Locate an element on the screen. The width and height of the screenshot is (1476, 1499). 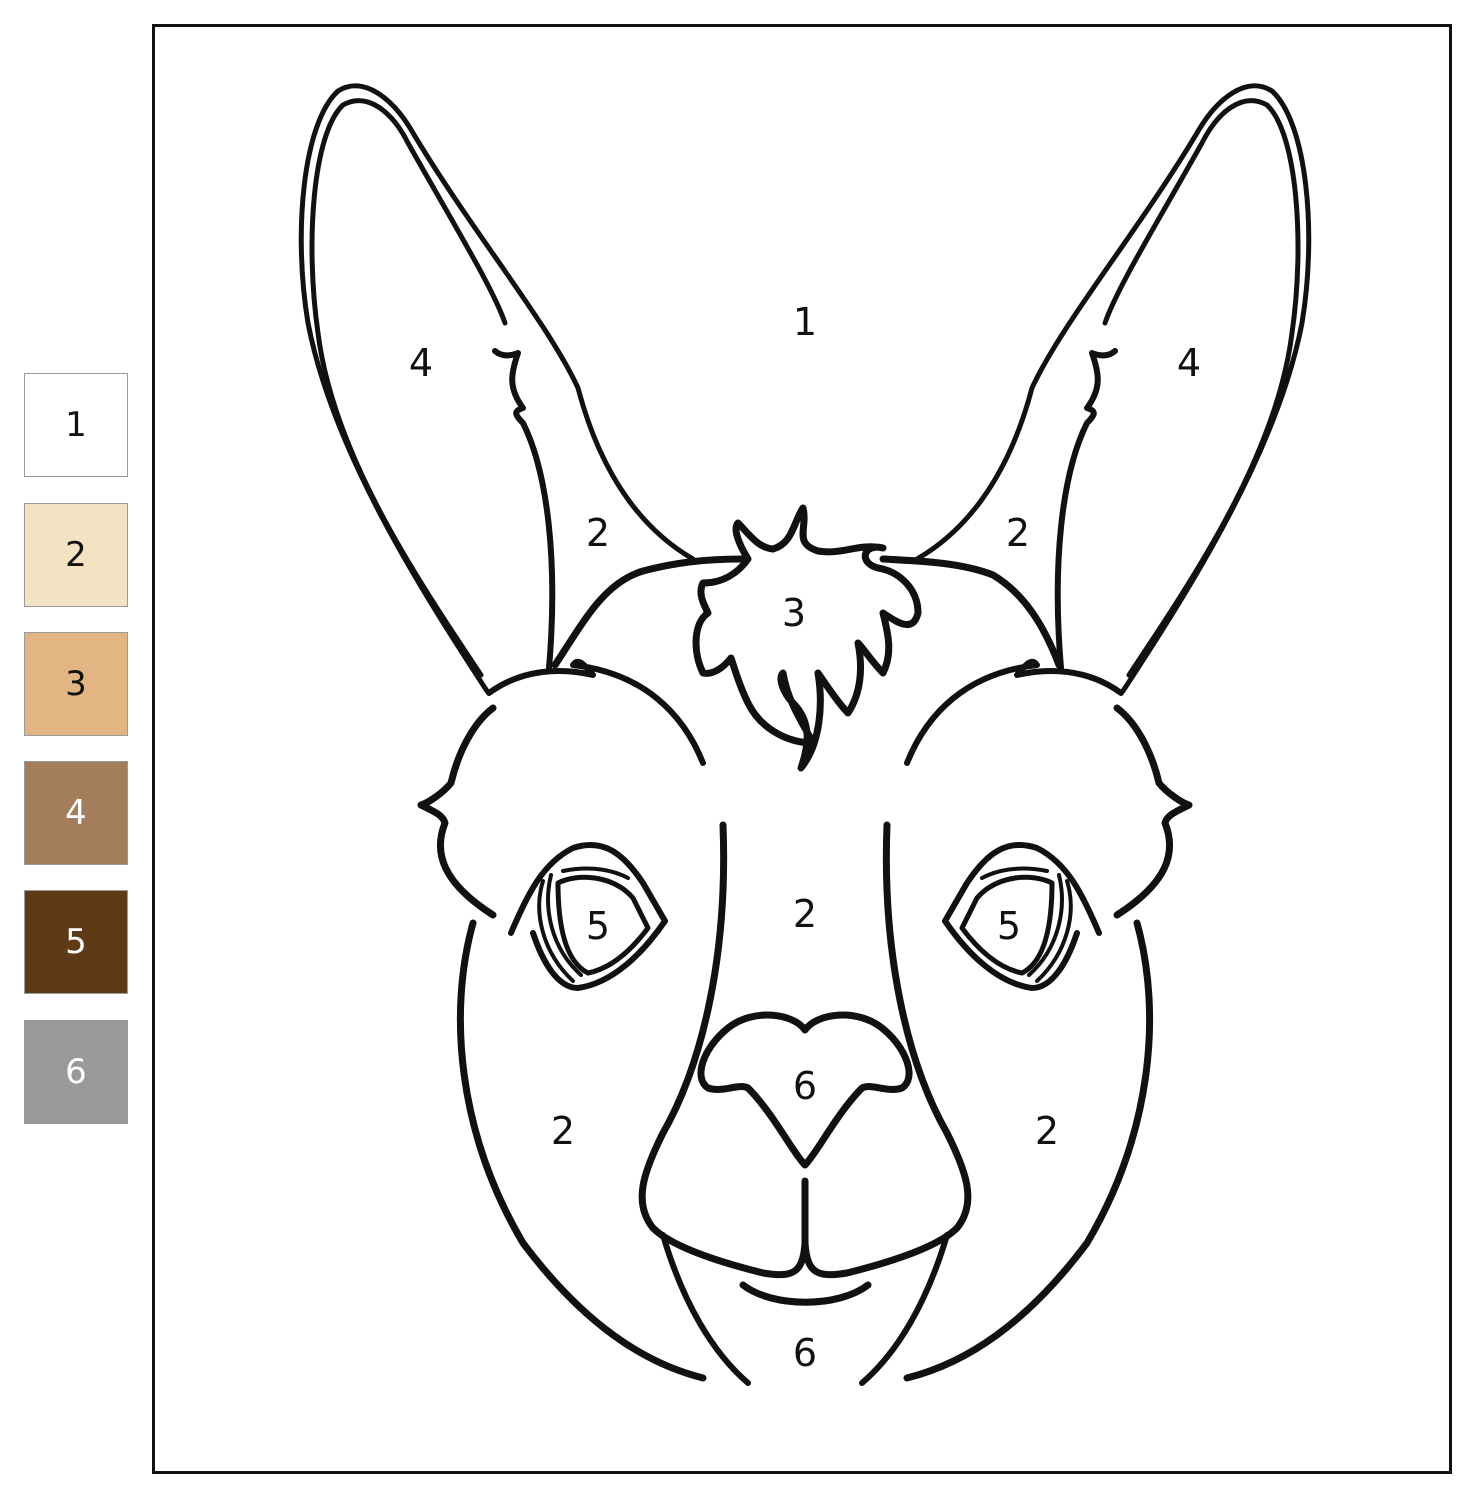
forelock-outline is located at coordinates (807, 638).